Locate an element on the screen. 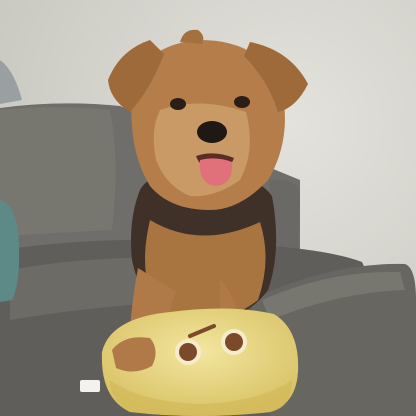  toy-left-eye is located at coordinates (188, 352).